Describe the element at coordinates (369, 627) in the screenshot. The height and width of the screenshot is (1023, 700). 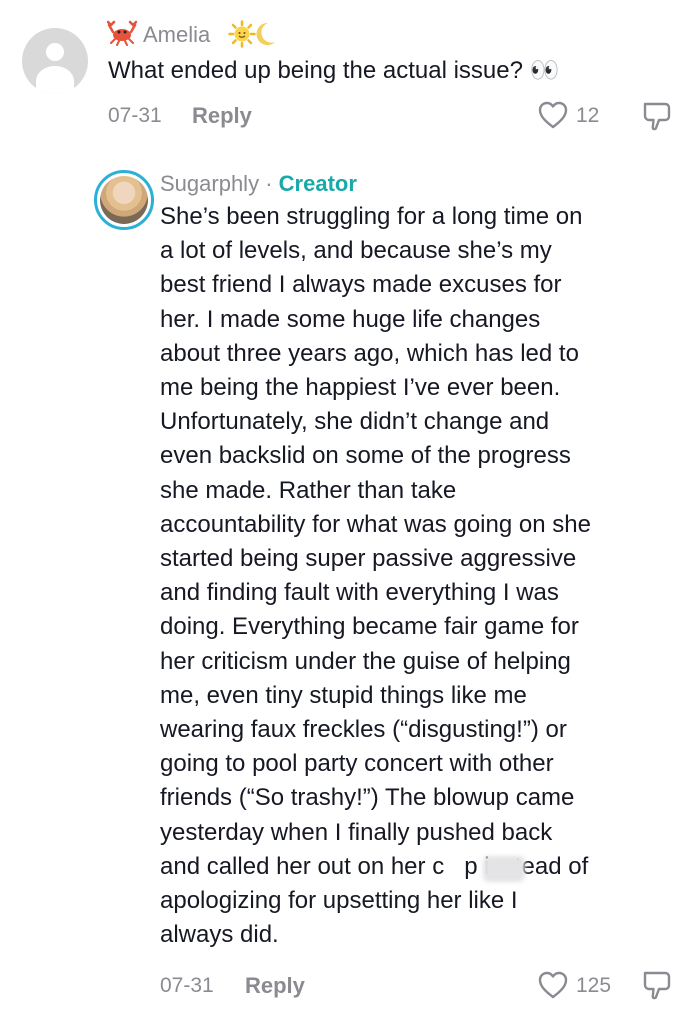
I see `reply-text-line: doing. Everything became fair game for` at that location.